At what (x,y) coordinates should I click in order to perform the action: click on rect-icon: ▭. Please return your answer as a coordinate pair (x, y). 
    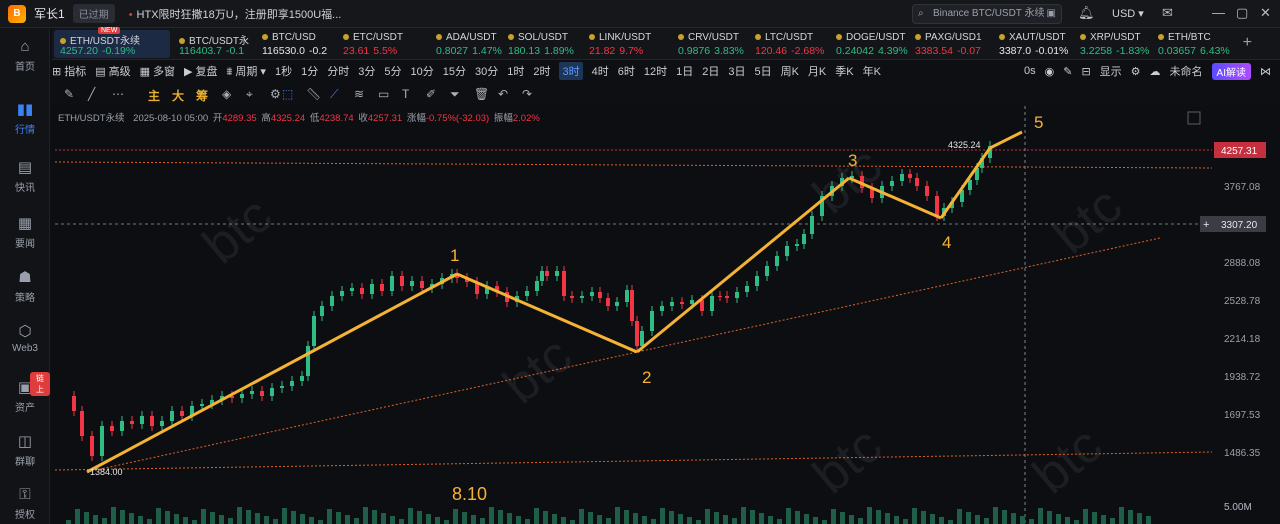
    Looking at the image, I should click on (383, 94).